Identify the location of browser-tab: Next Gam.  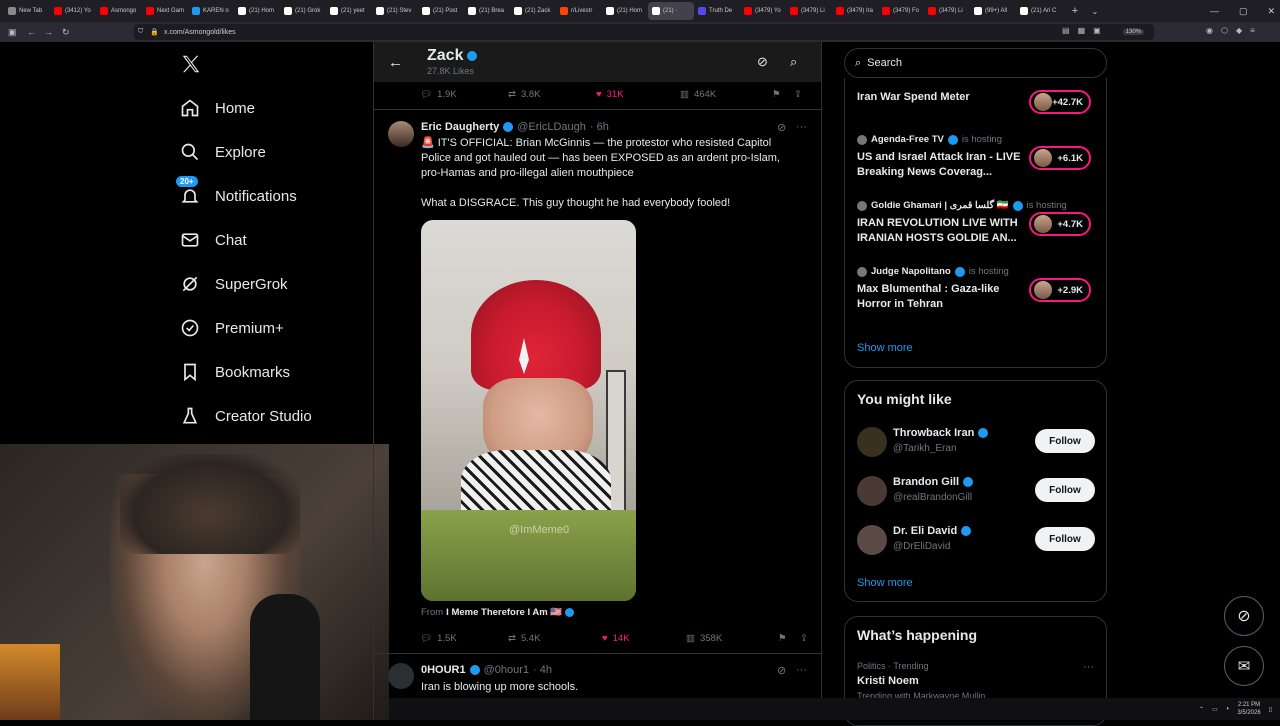
(165, 11).